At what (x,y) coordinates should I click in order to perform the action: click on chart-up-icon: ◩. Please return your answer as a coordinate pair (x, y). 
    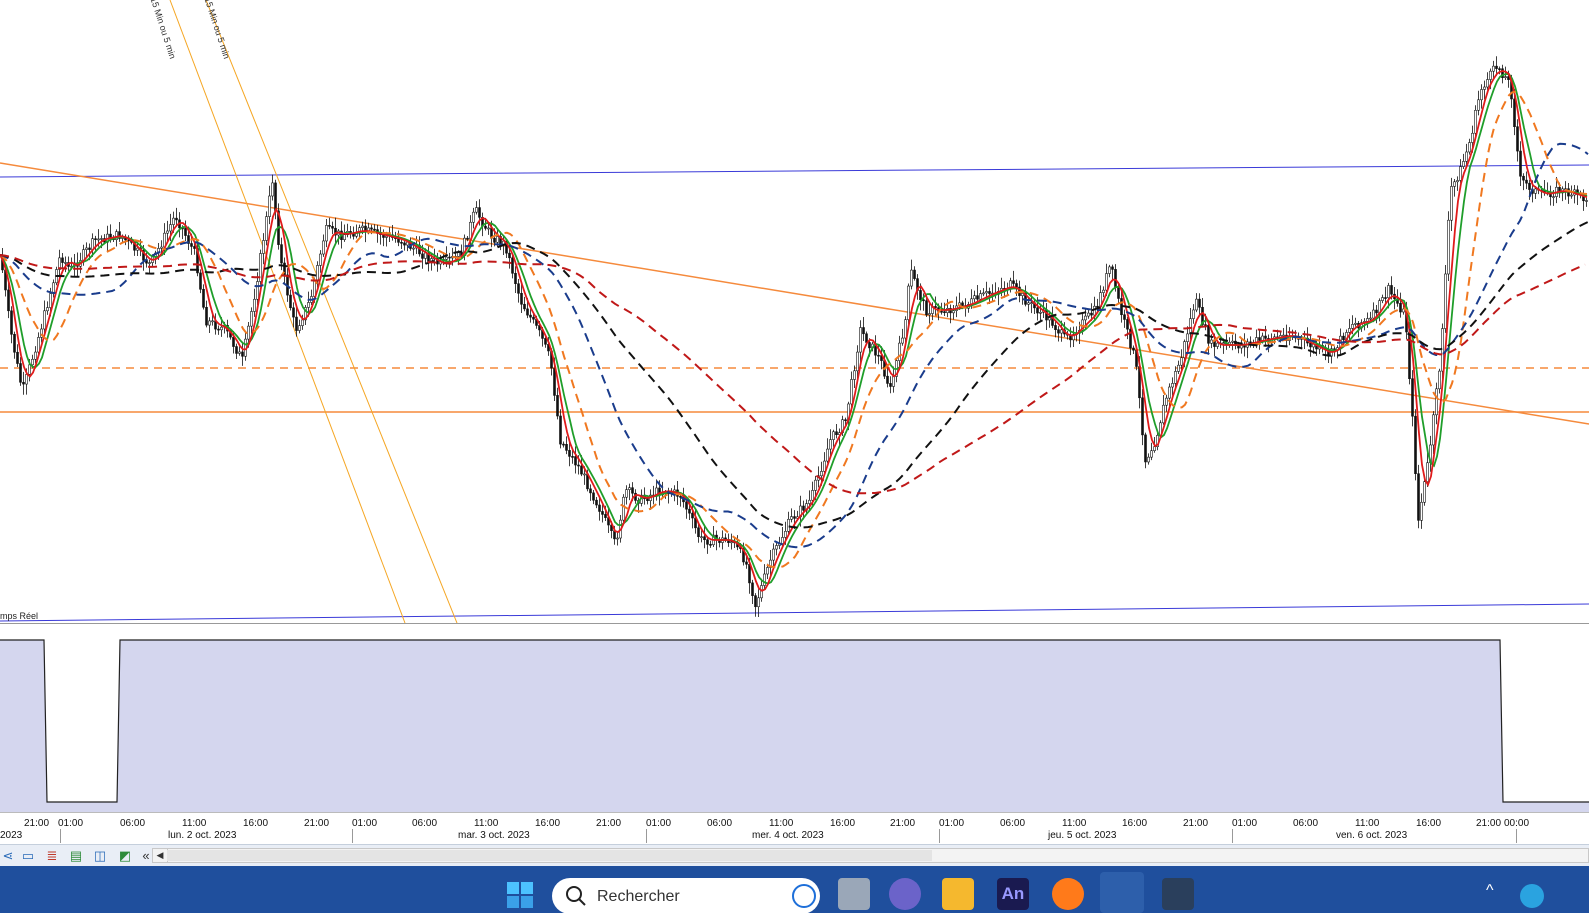
    Looking at the image, I should click on (125, 856).